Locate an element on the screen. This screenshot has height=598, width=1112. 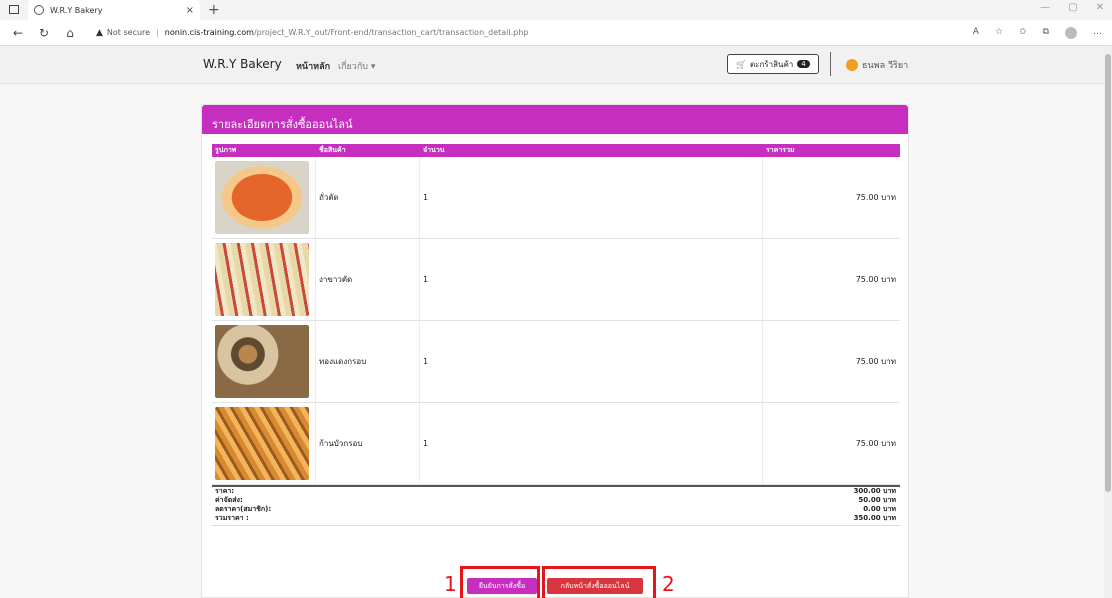
globe-icon is located at coordinates (39, 10).